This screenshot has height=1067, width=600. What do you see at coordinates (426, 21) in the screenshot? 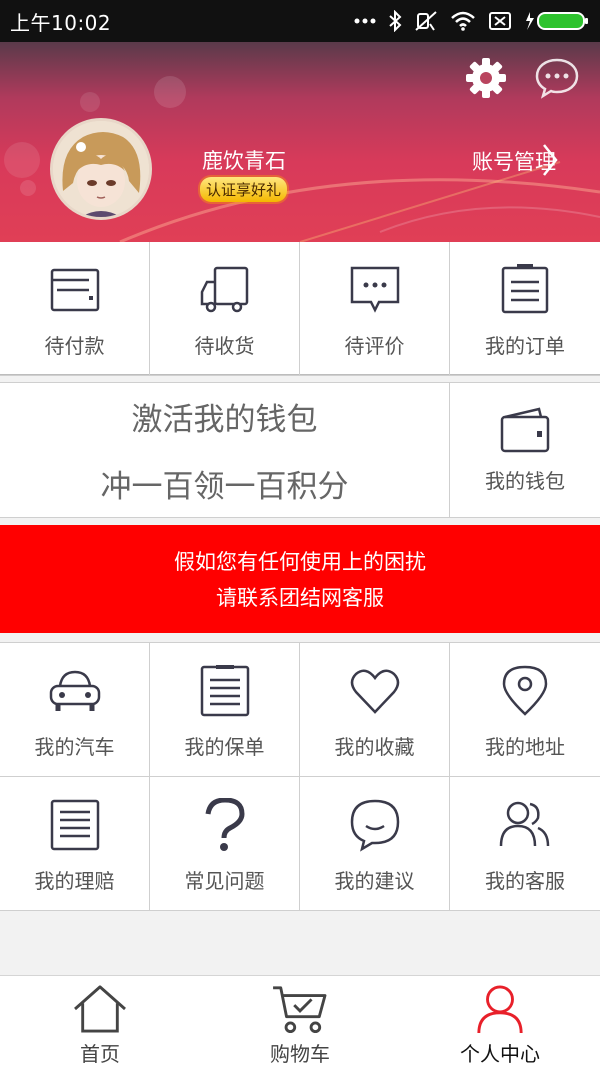
I see `mute-icon` at bounding box center [426, 21].